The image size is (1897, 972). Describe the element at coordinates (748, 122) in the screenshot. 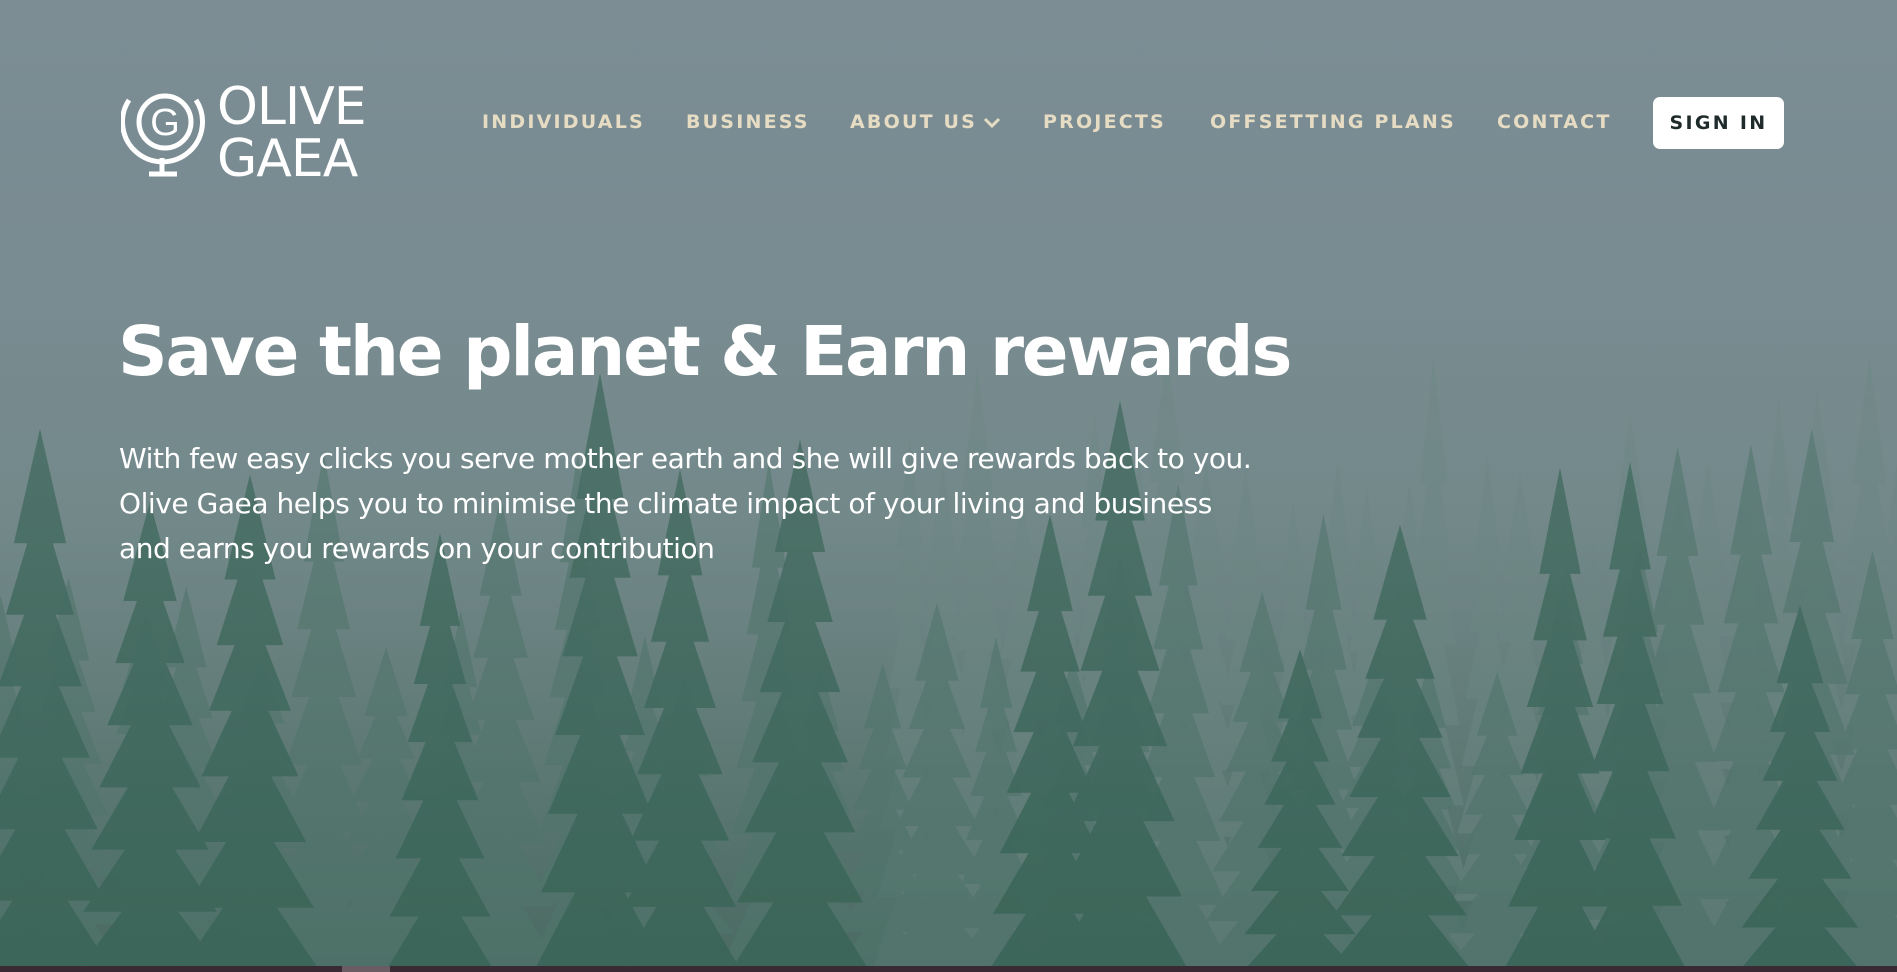

I see `nav-item-business: BUSINESS` at that location.